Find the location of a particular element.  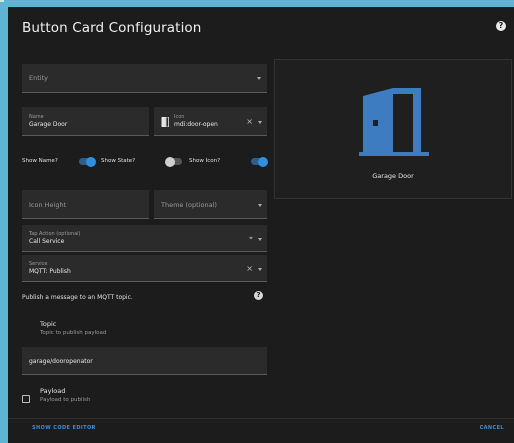

entity-select: Entity is located at coordinates (144, 78).